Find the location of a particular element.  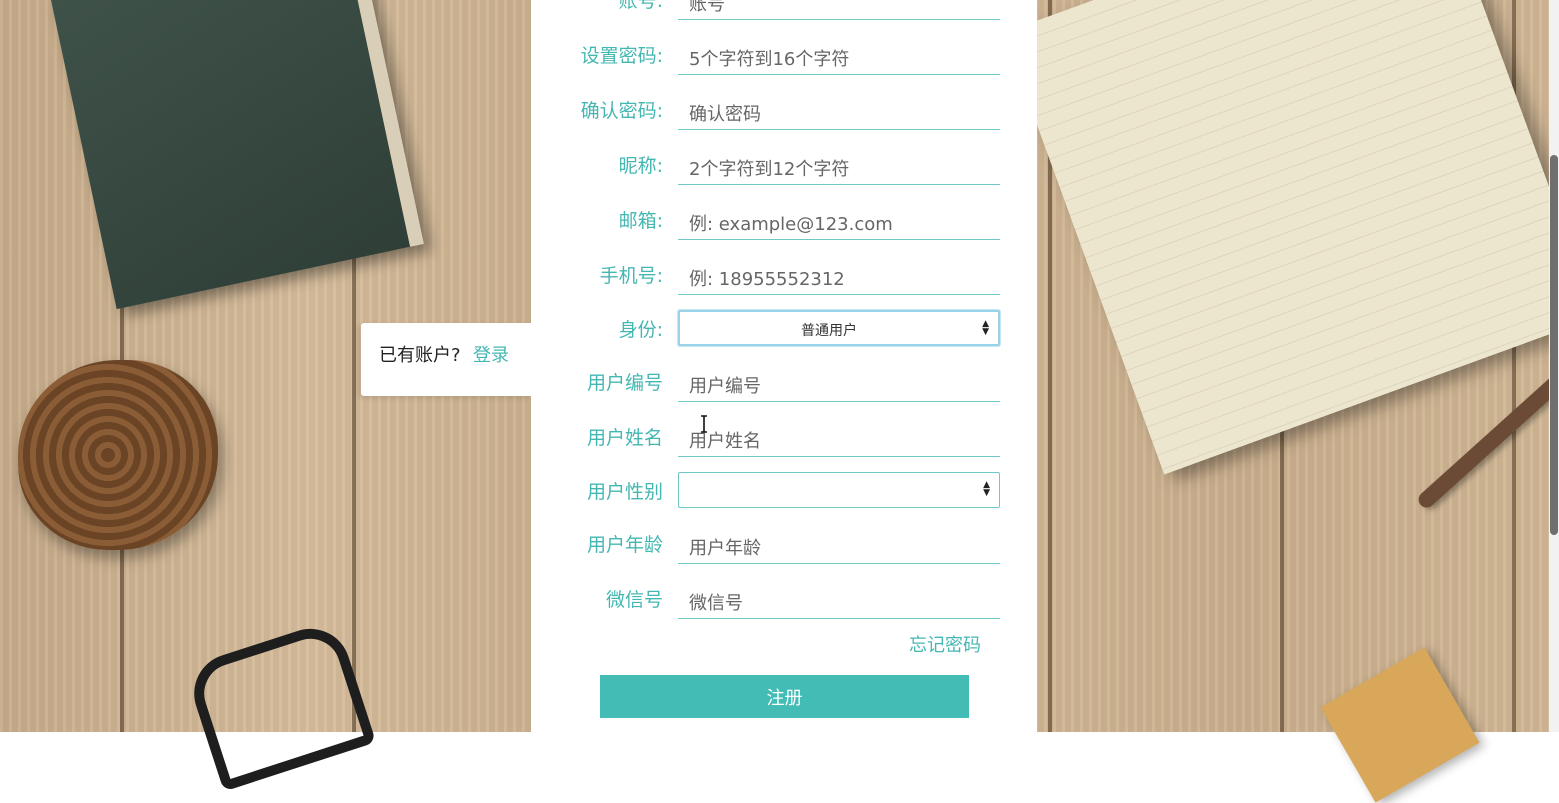

user-name-label: 用户姓名 is located at coordinates (624, 438).